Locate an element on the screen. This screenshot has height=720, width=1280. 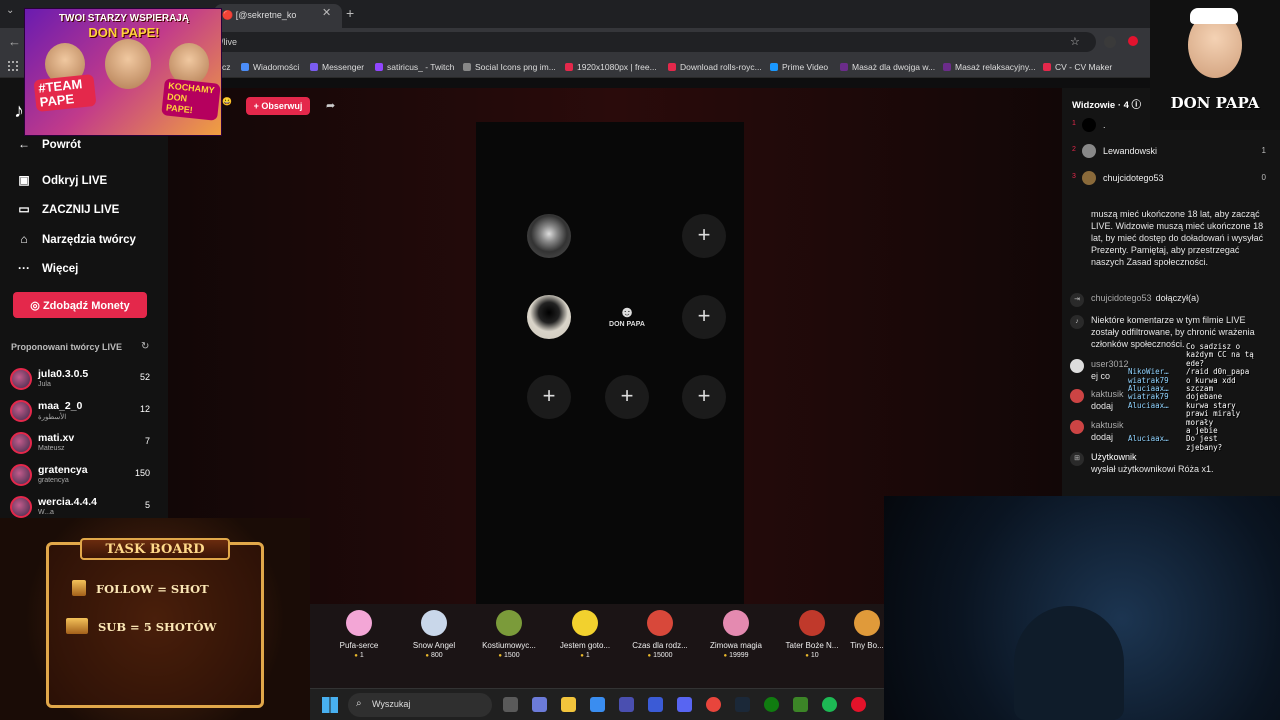
back-arrow-icon: ← is located at coordinates (14, 41).